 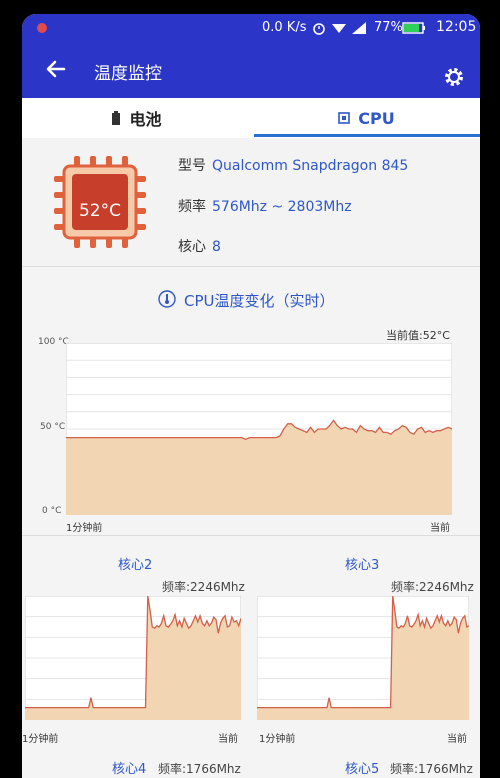 I want to click on model-value: Qualcomm Snapdragon 845, so click(x=310, y=166).